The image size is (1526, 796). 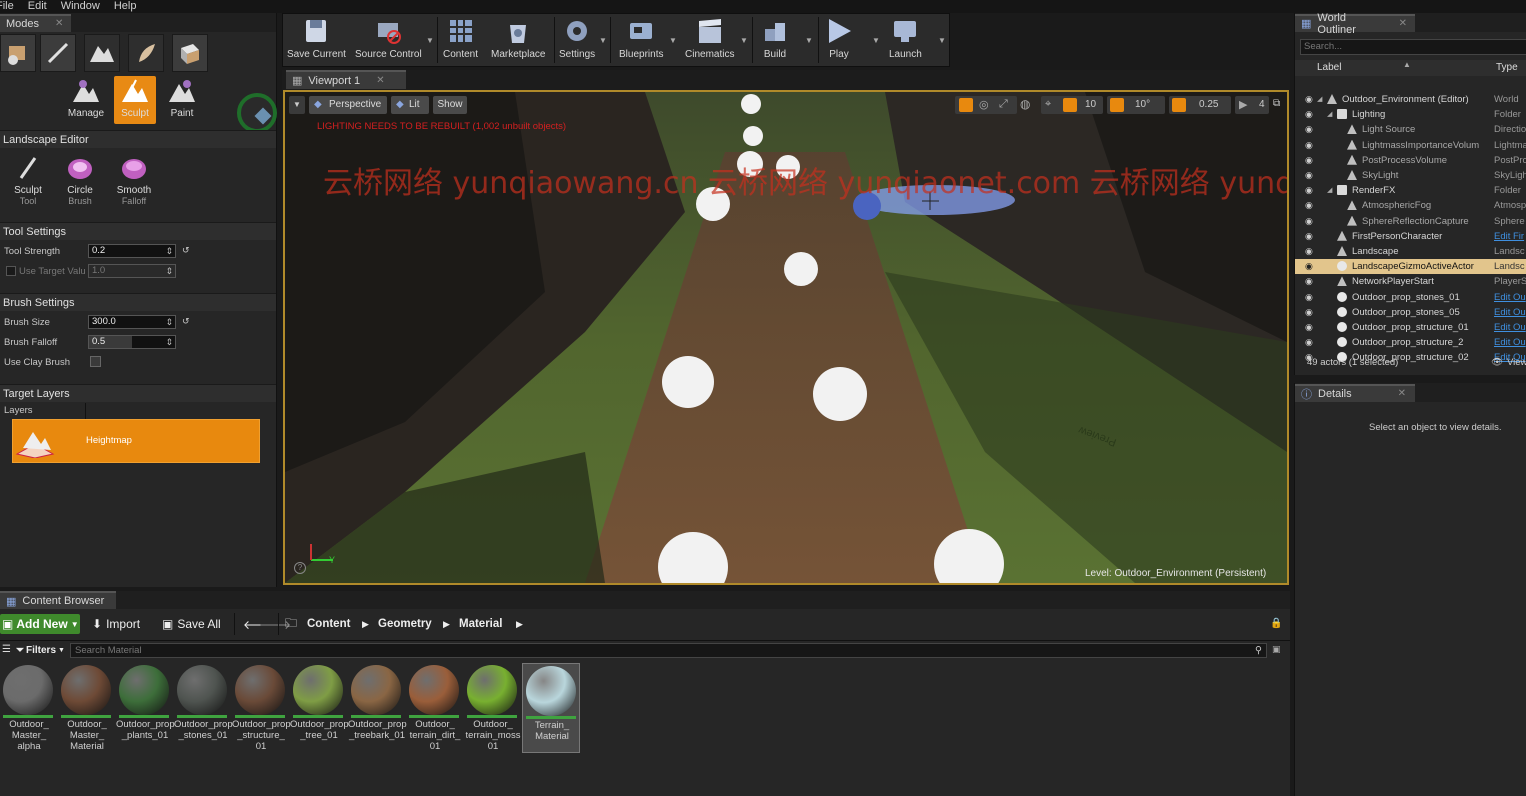 I want to click on content-browser-tab: ▦ Content Browser, so click(x=58, y=600).